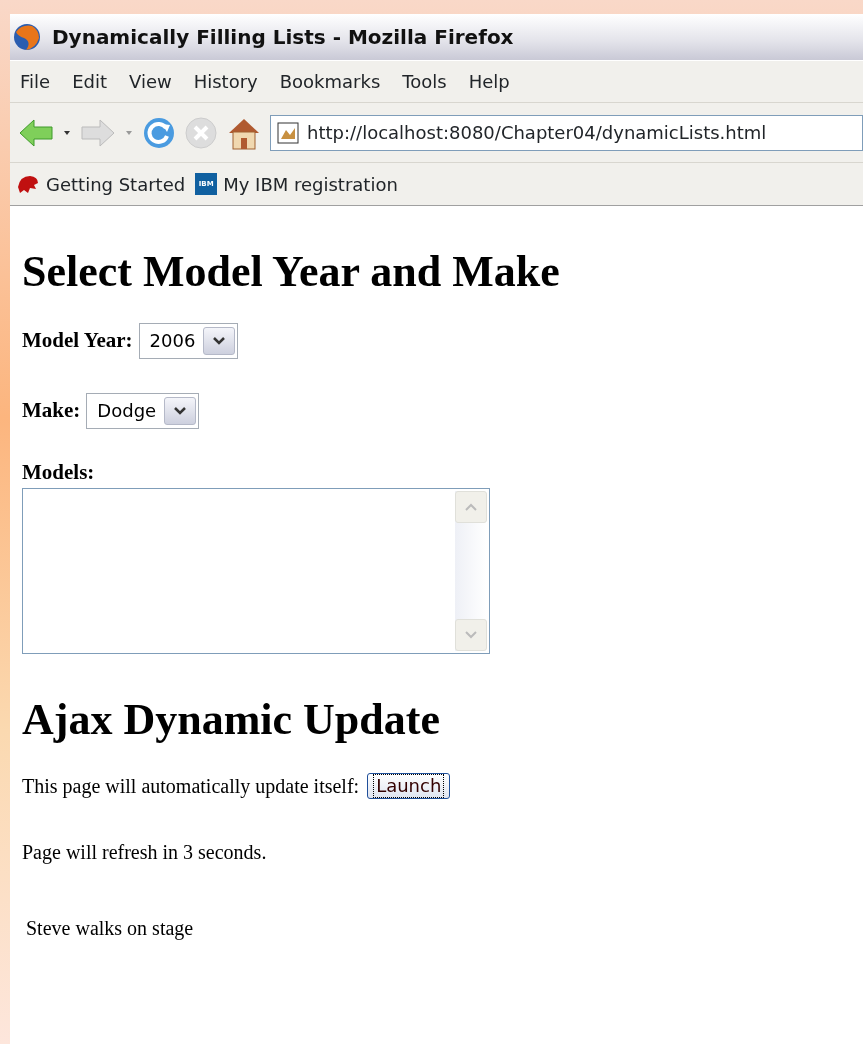  I want to click on back-arrow-icon, so click(36, 132).